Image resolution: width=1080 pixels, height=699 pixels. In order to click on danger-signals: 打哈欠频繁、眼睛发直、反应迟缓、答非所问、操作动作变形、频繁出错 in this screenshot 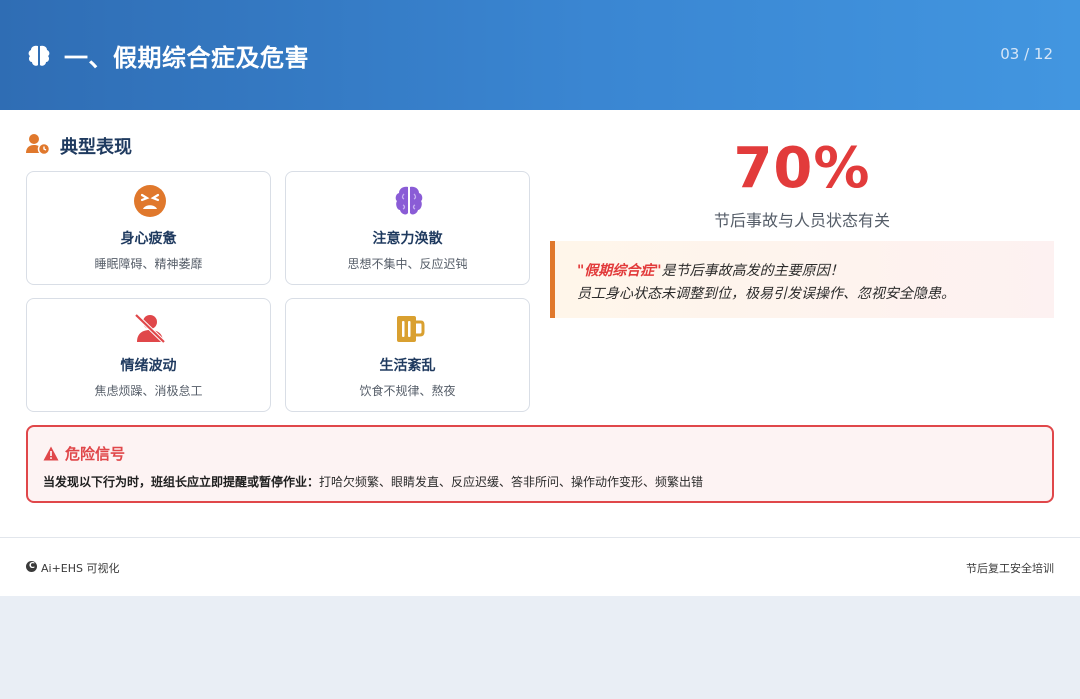, I will do `click(511, 482)`.